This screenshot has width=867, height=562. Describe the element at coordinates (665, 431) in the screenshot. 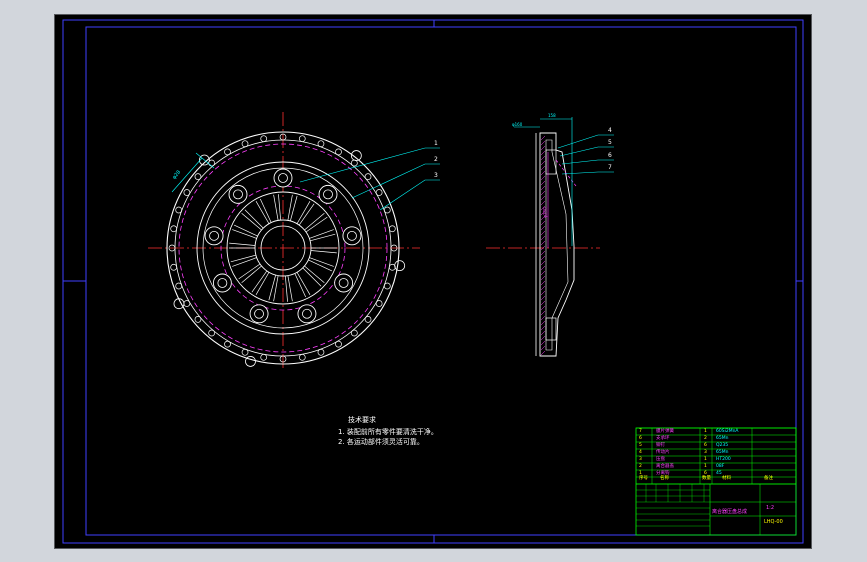

I see `parts-cell-0-1: 膜片弹簧` at that location.